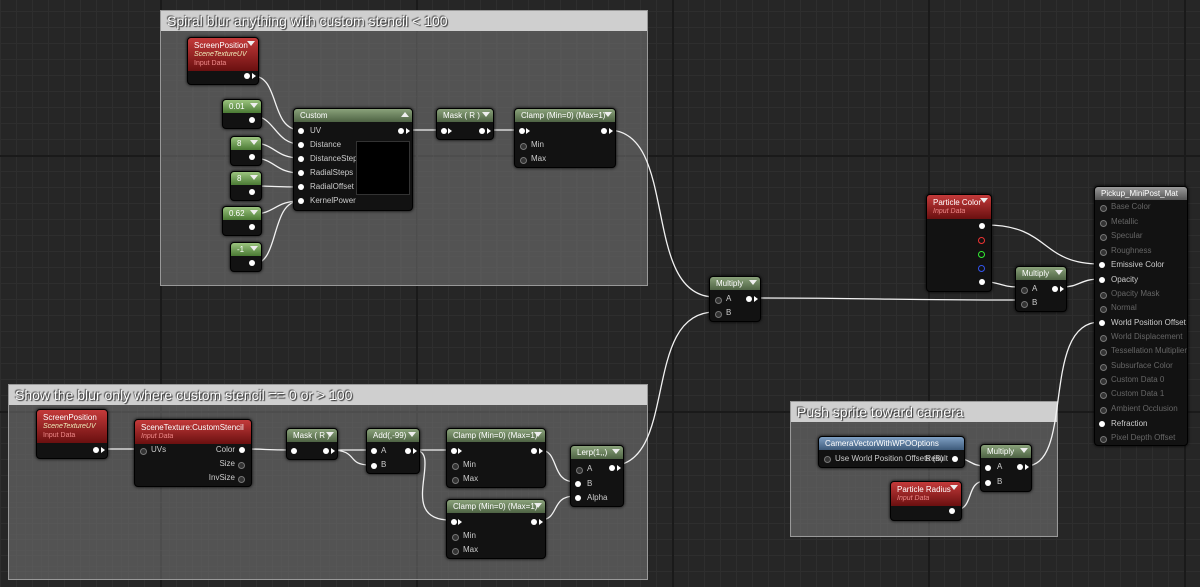 The image size is (1200, 587). Describe the element at coordinates (926, 501) in the screenshot. I see `particle-radius-node: Particle Radius Input Data` at that location.